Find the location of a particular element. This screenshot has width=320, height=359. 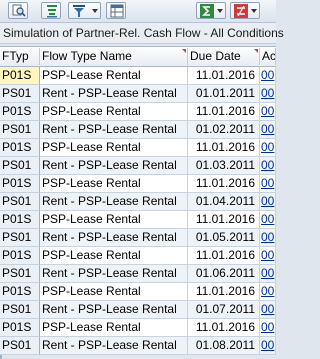

cell-due-date: 01.02.2011 is located at coordinates (224, 130).